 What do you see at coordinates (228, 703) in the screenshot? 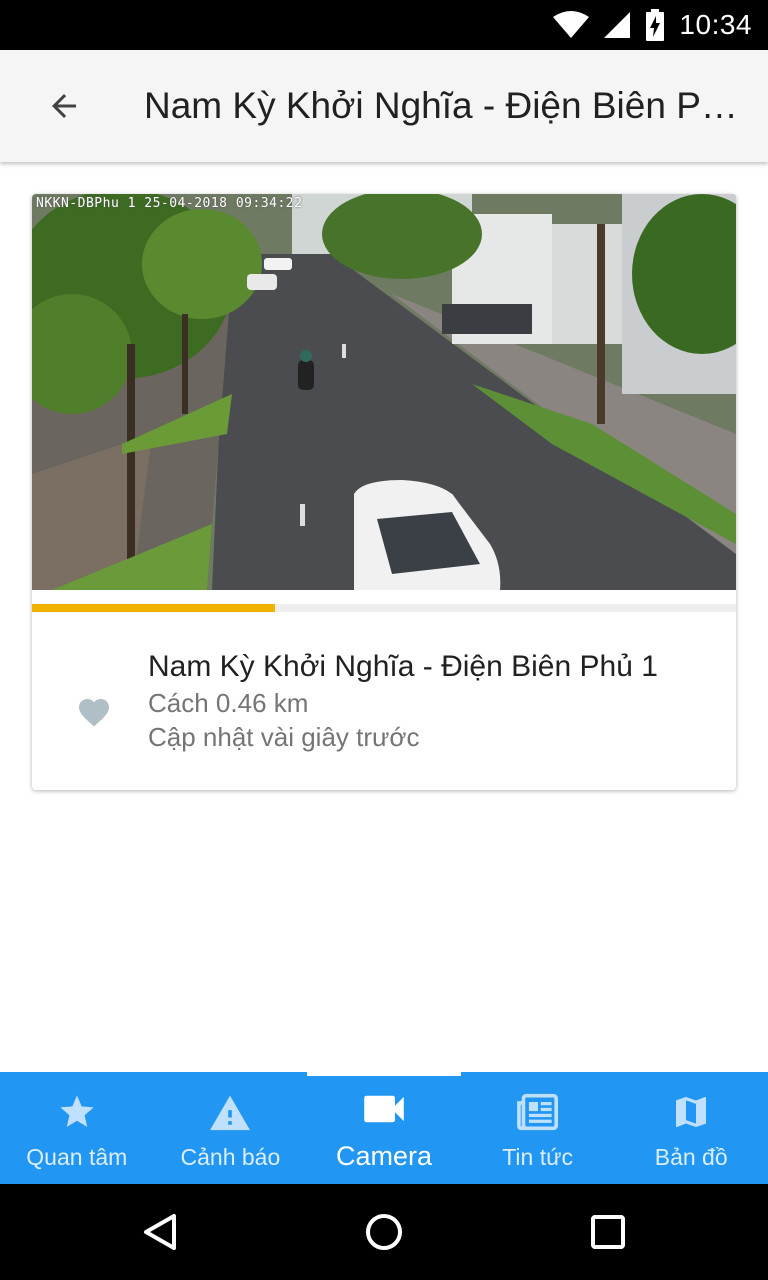
I see `camera-distance: Cách 0.46 km` at bounding box center [228, 703].